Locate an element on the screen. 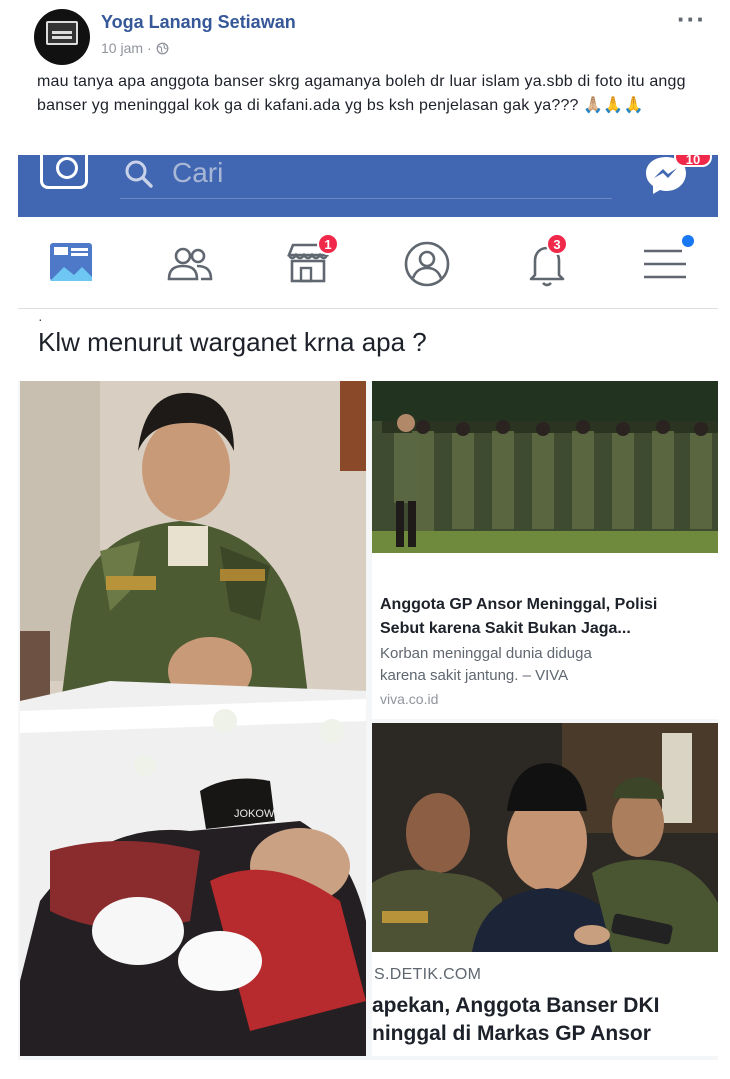 The height and width of the screenshot is (1079, 730). officials-photo is located at coordinates (545, 837).